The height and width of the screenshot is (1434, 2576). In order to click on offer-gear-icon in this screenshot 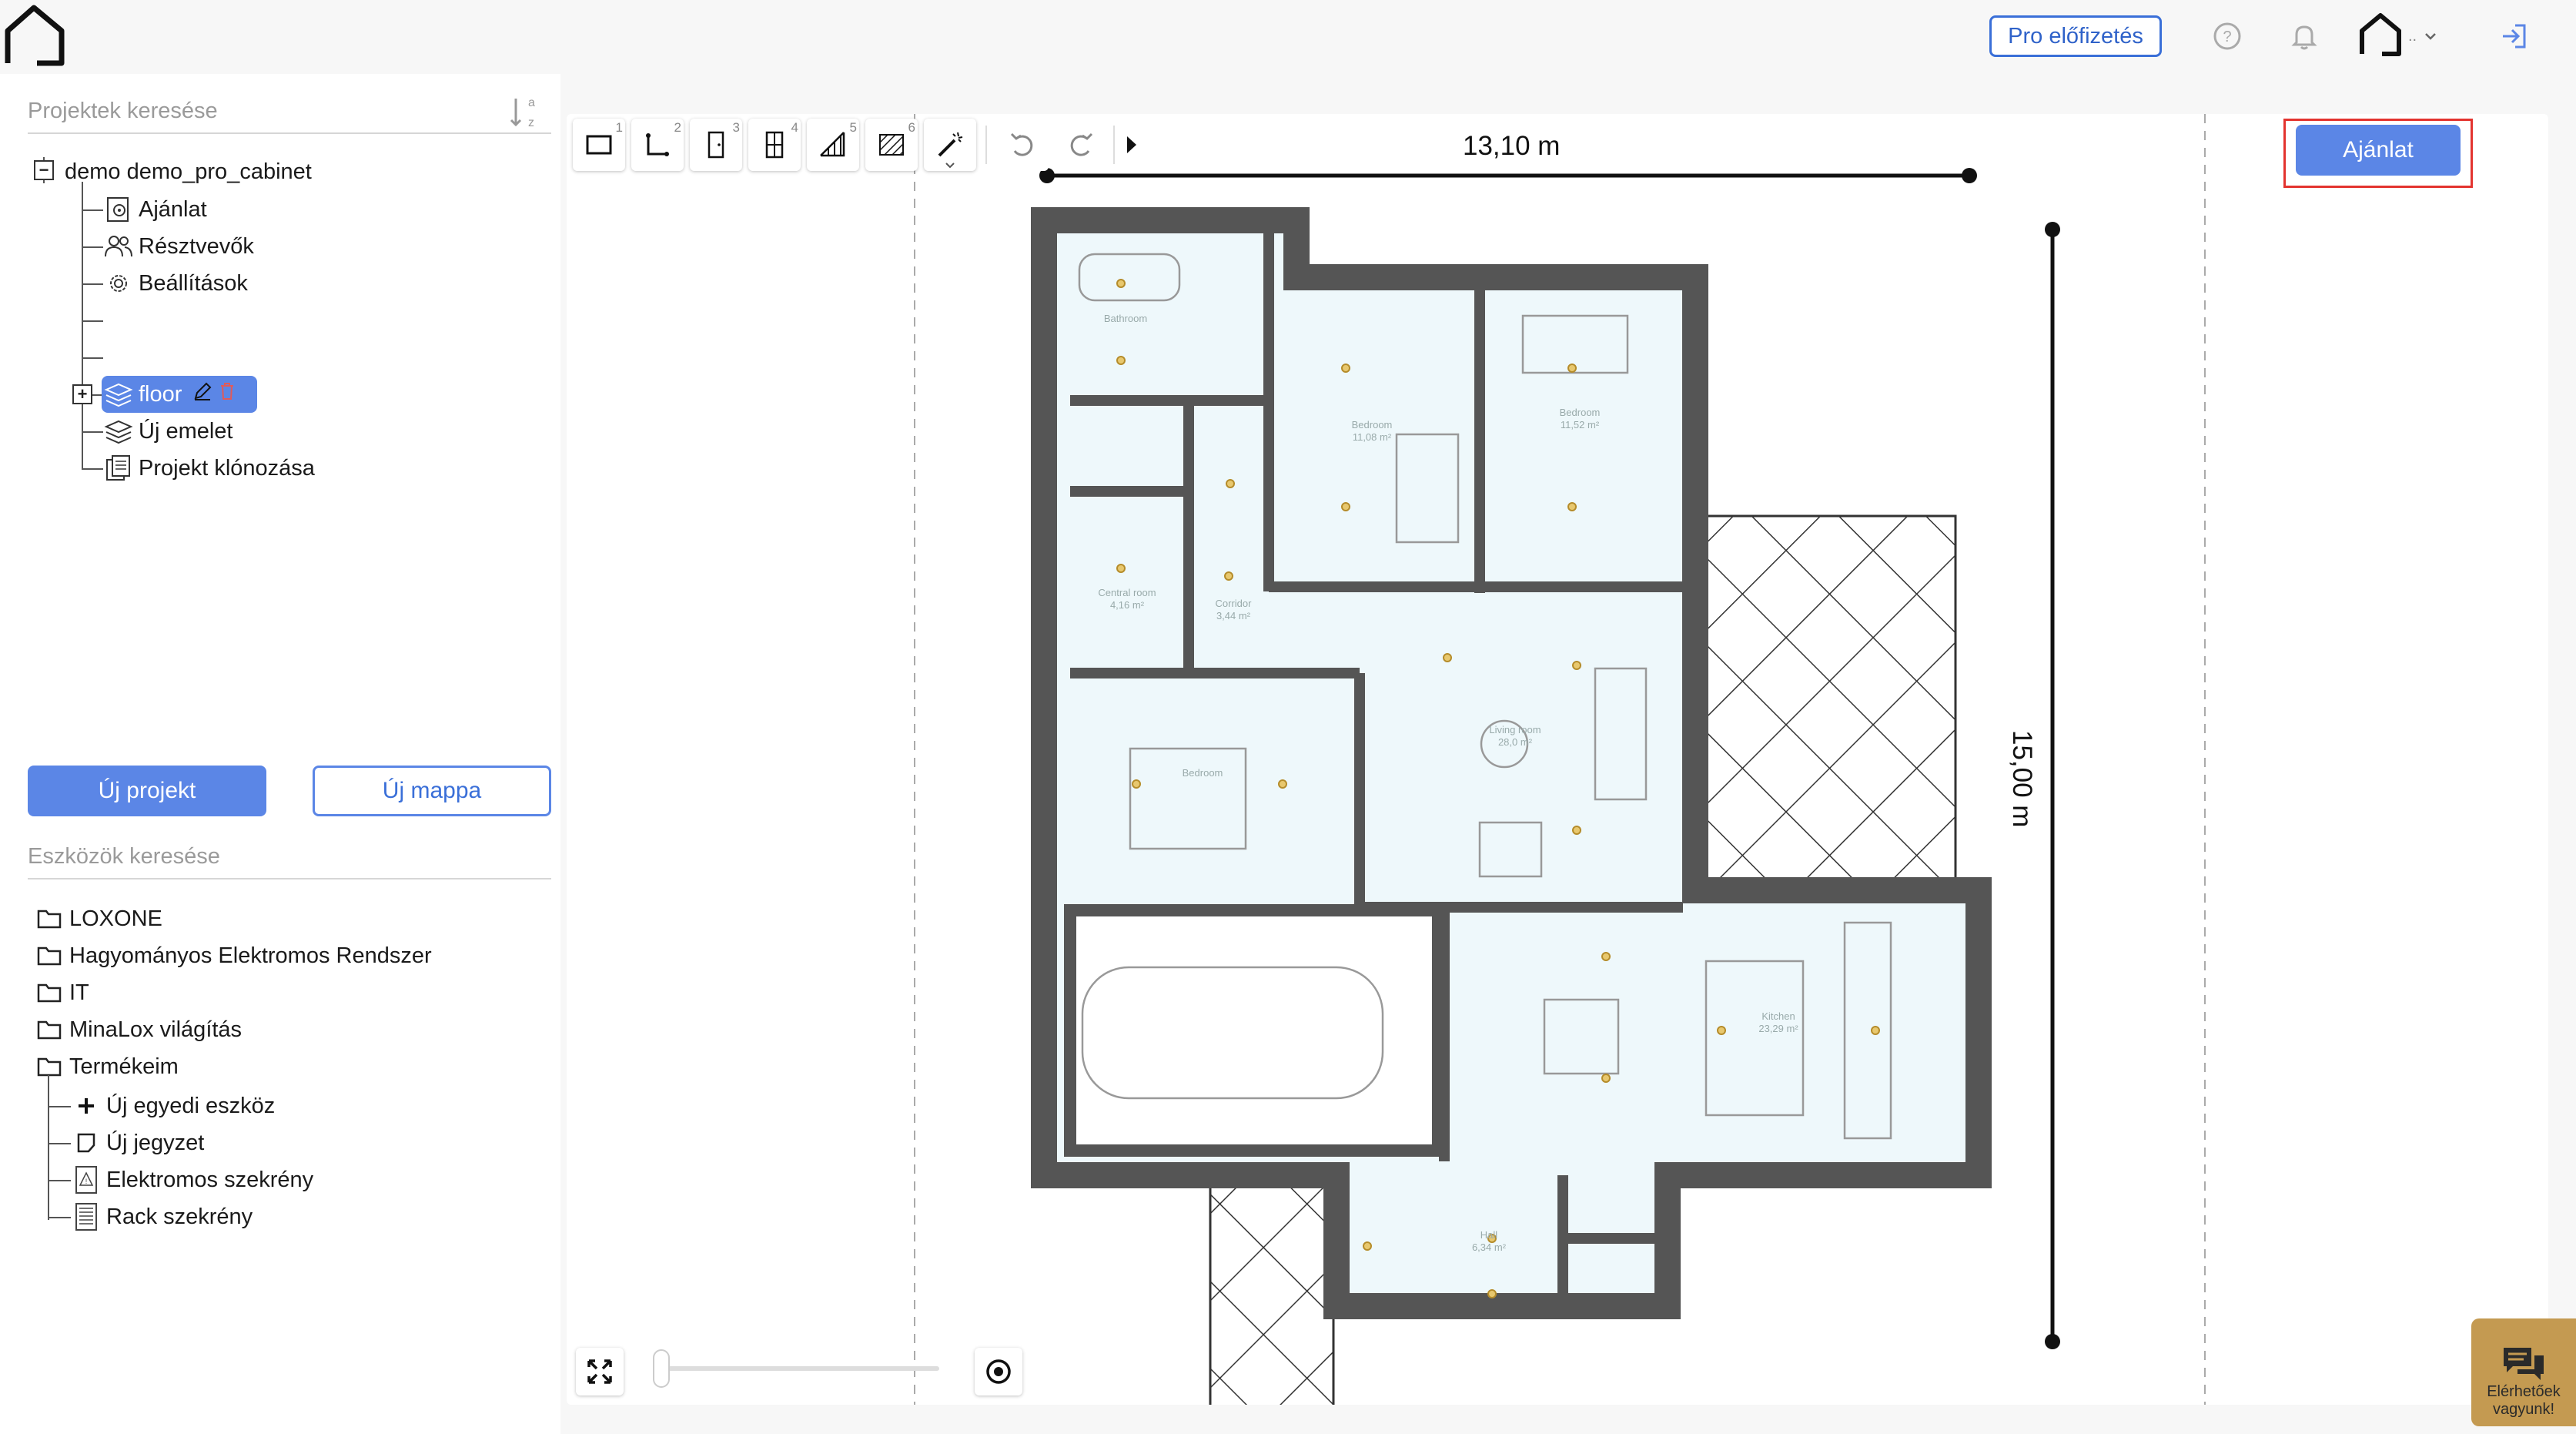, I will do `click(119, 209)`.